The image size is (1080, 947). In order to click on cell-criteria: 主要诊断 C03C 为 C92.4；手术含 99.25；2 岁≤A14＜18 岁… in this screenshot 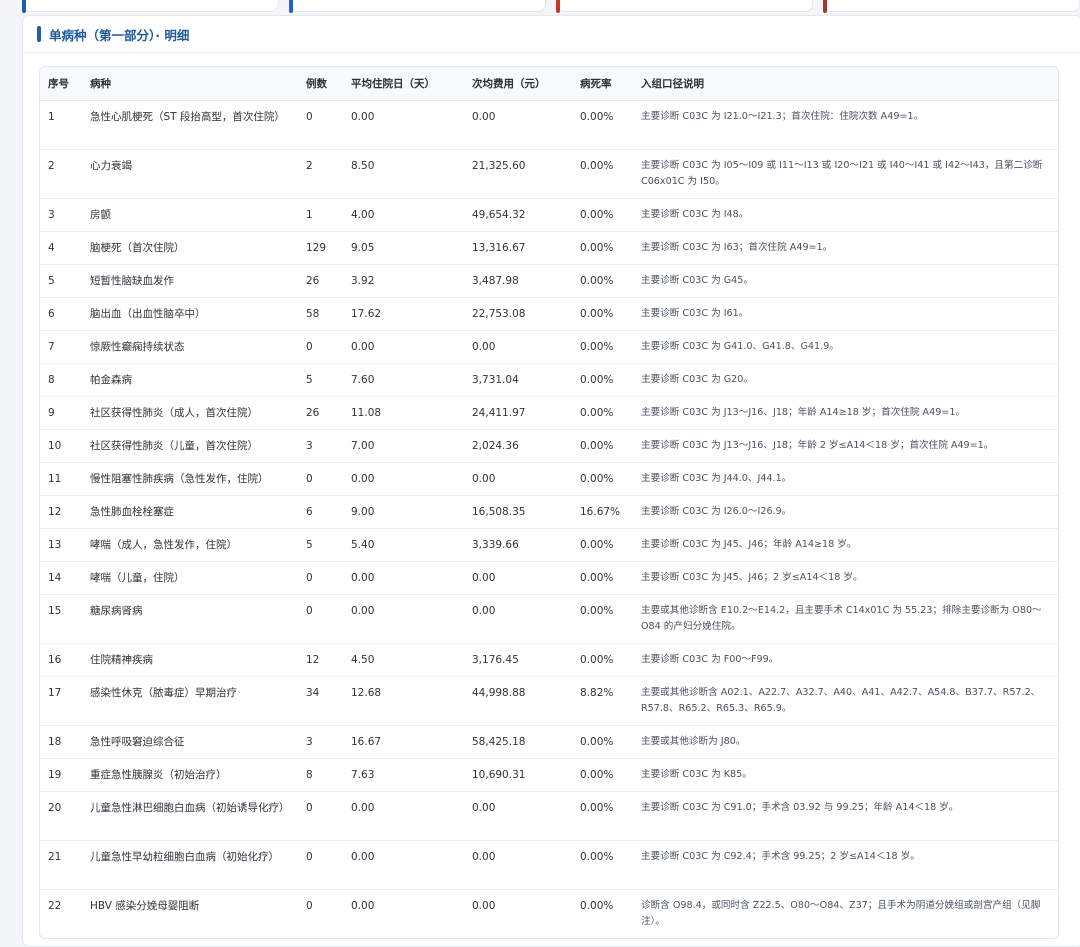, I will do `click(845, 865)`.